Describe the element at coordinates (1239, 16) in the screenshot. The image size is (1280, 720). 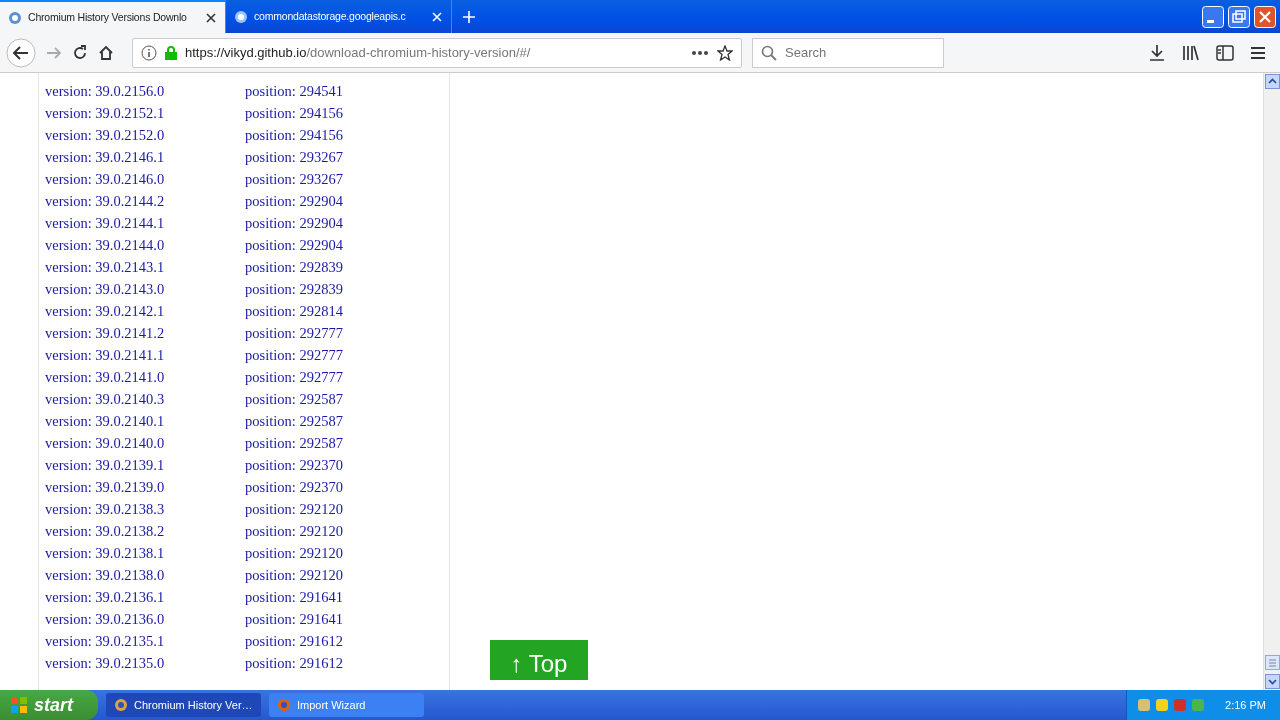
I see `restore-icon` at that location.